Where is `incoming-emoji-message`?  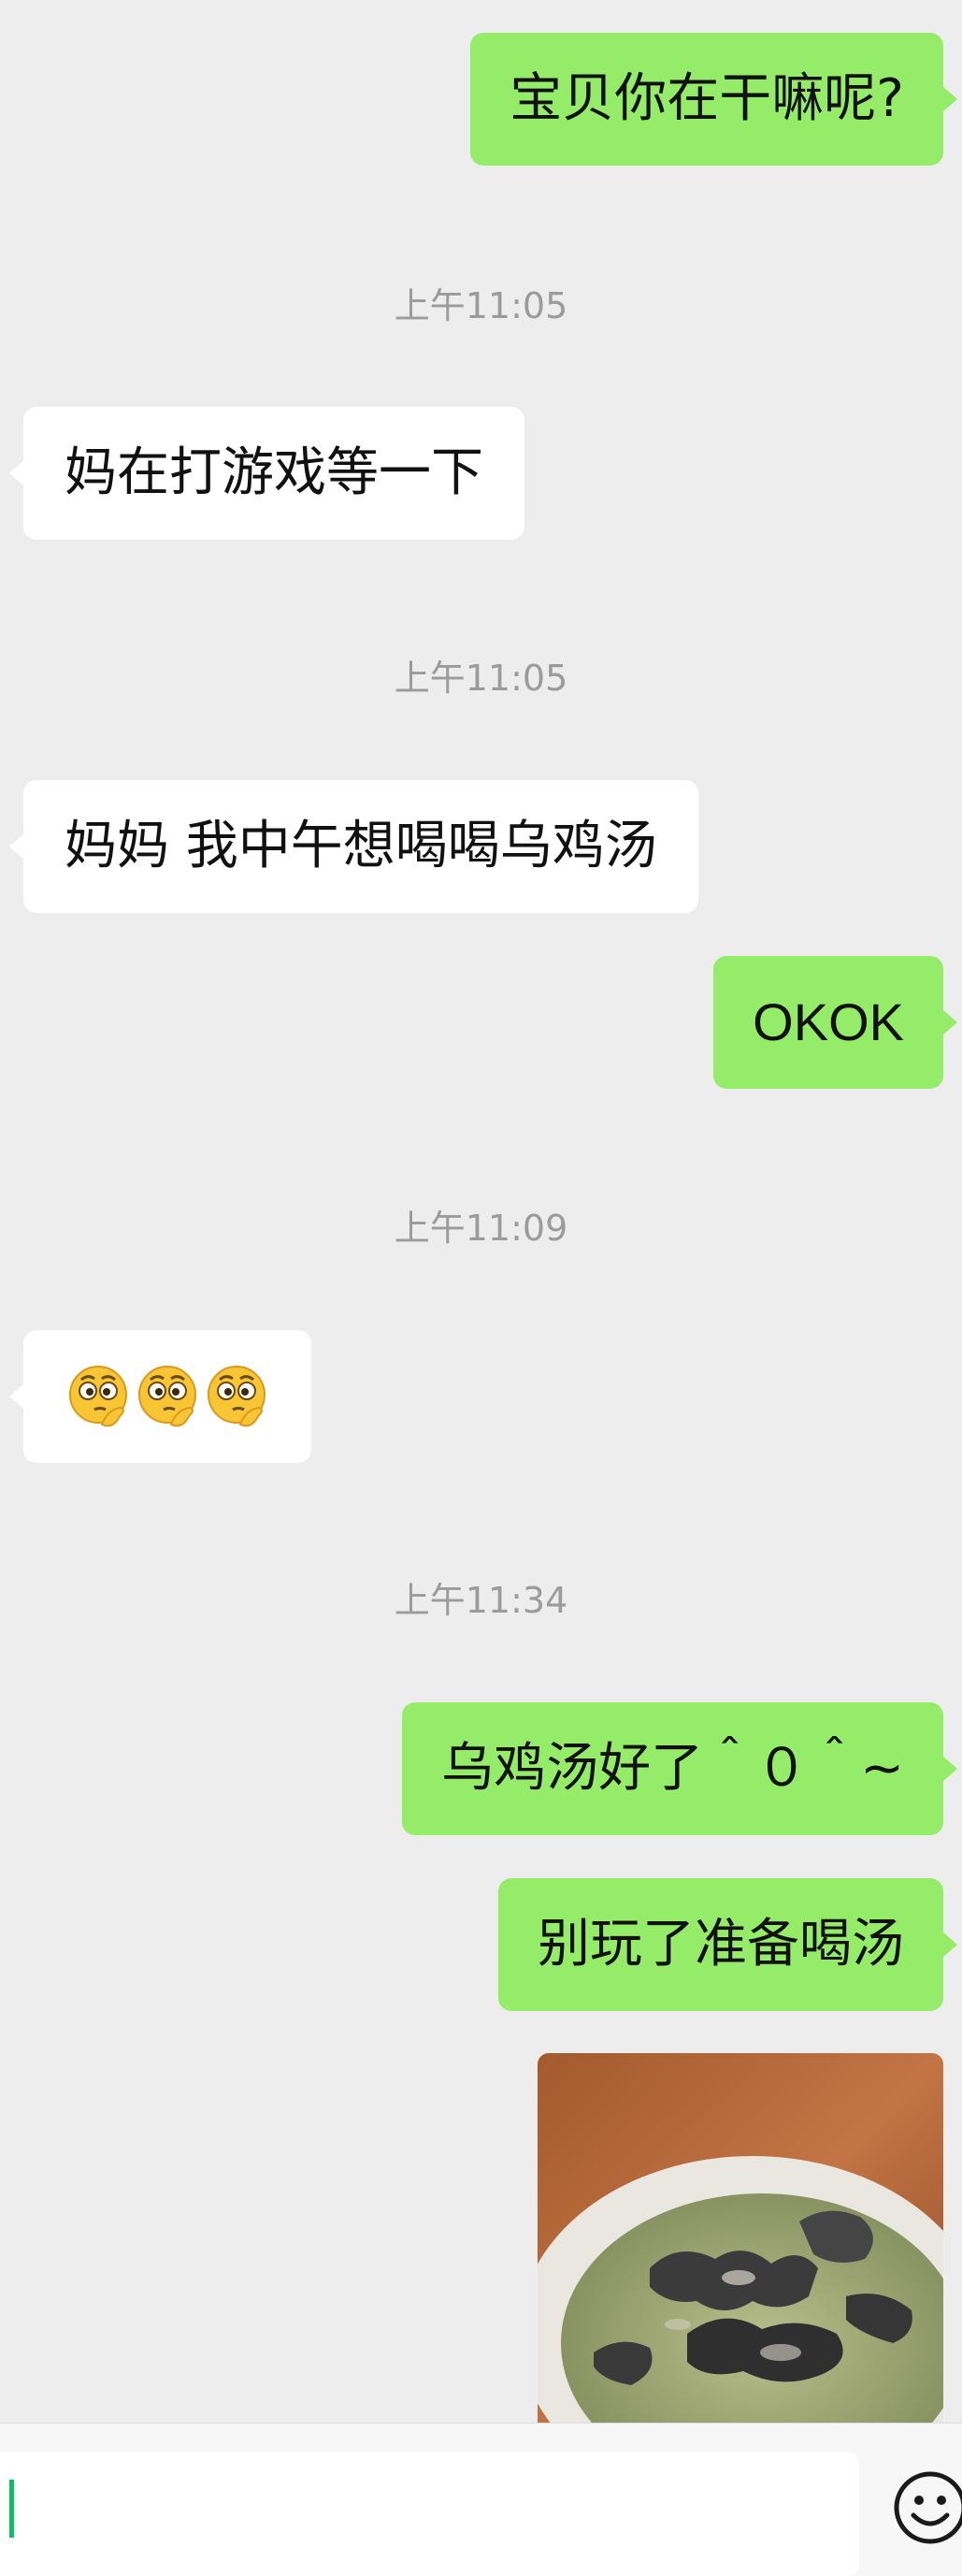 incoming-emoji-message is located at coordinates (160, 1396).